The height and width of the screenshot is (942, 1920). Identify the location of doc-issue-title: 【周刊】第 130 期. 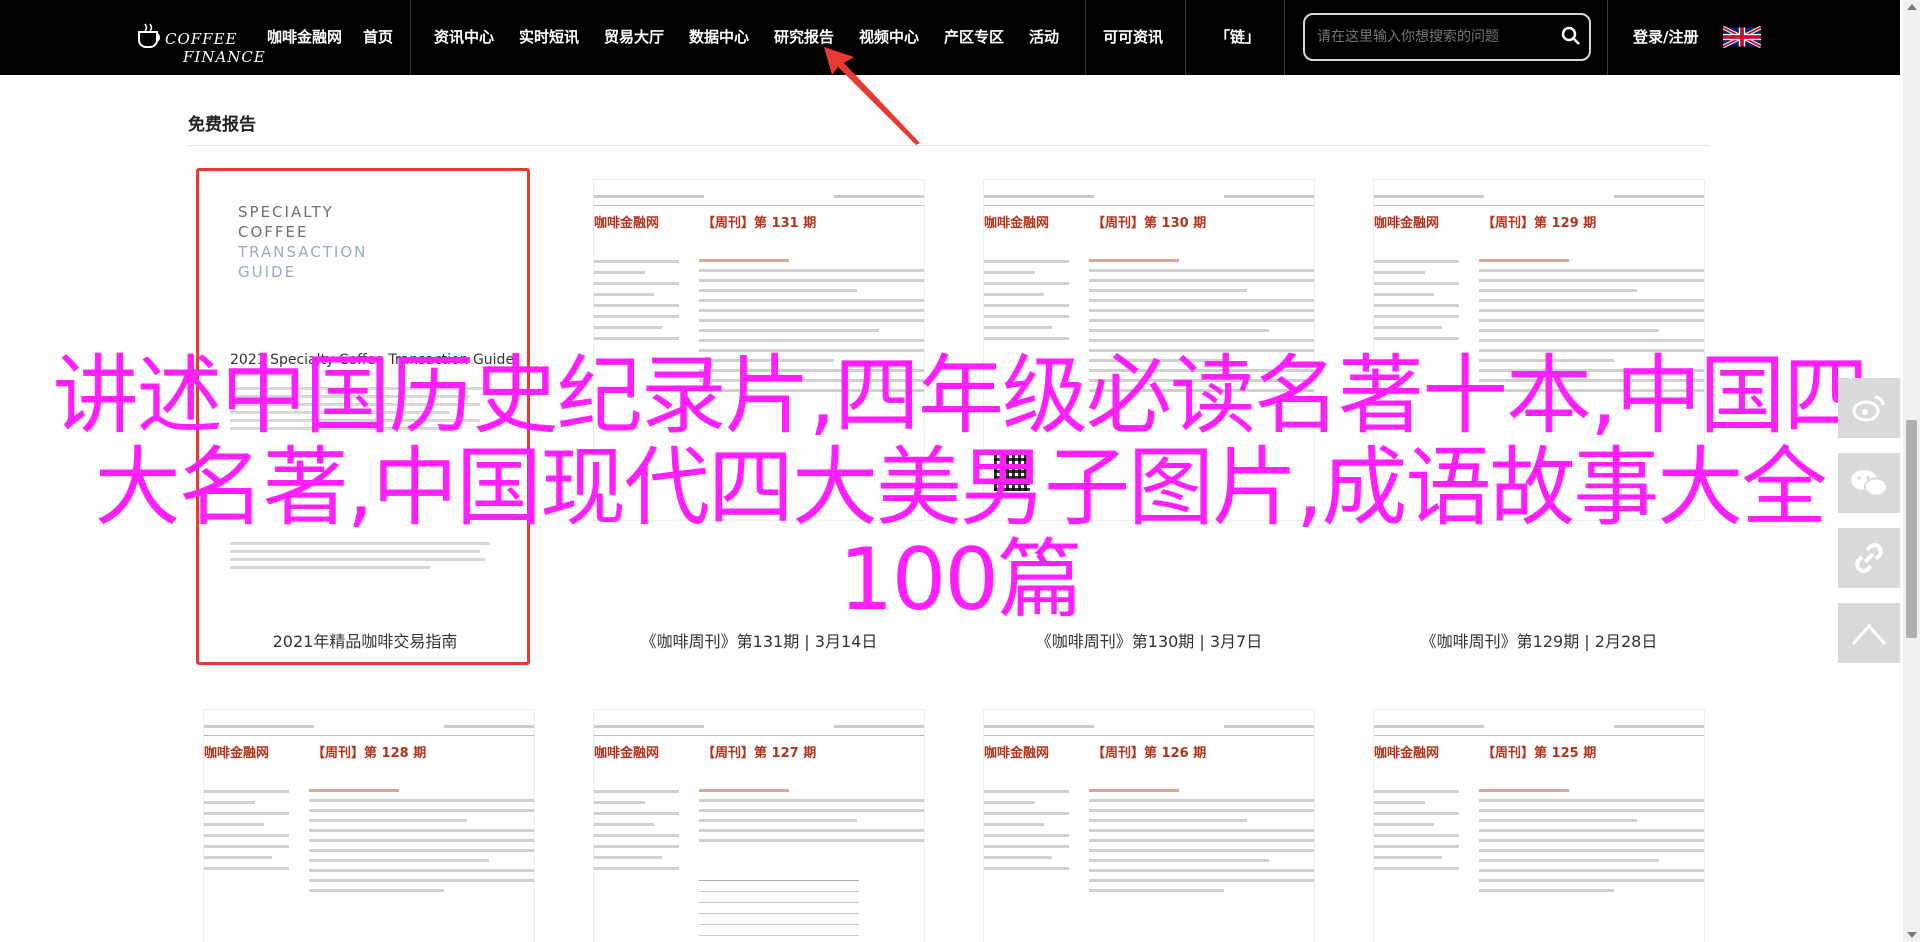
(1149, 223).